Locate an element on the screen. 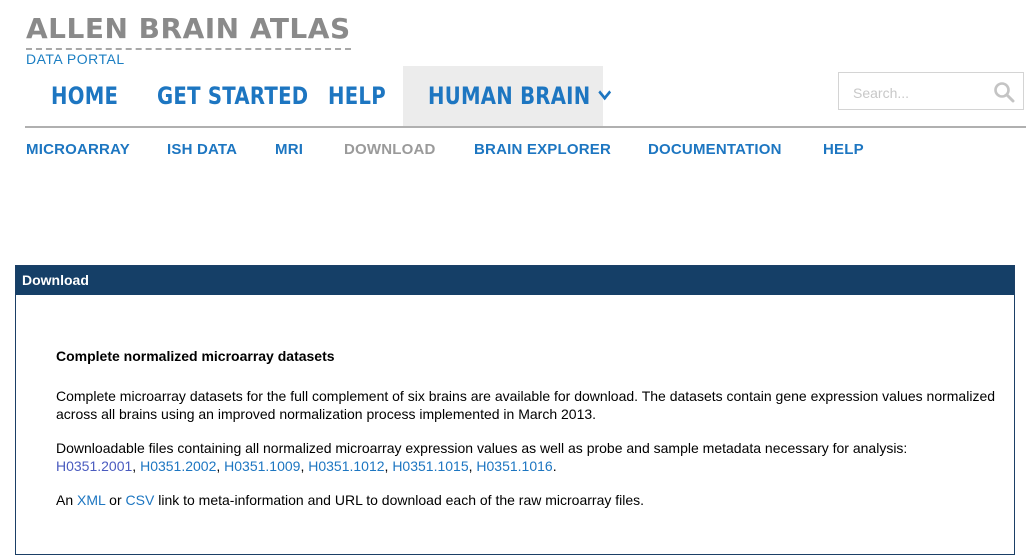 The height and width of the screenshot is (555, 1034). csv-link: CSV is located at coordinates (140, 500).